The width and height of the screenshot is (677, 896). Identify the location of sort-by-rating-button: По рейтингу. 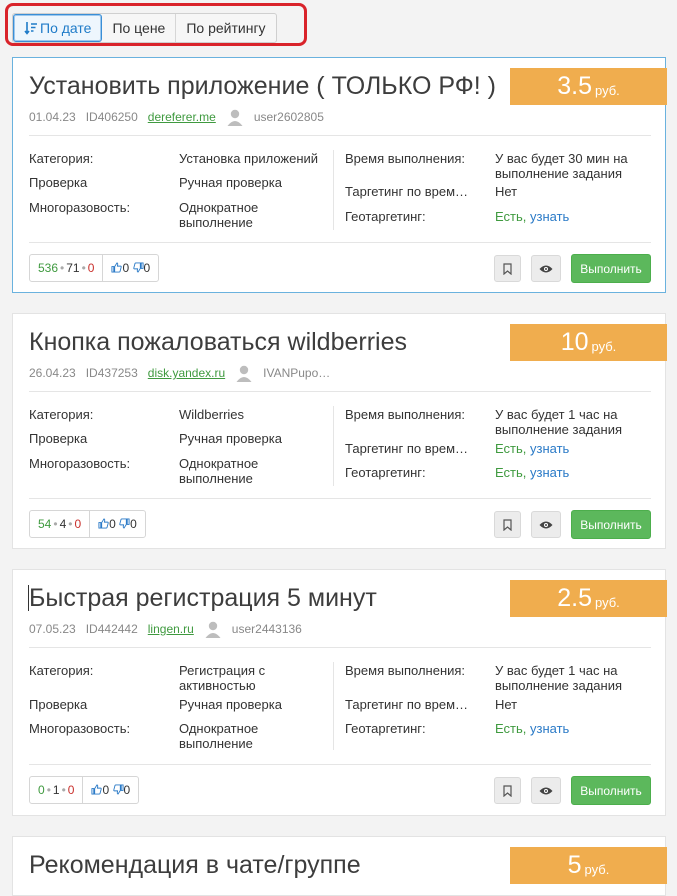
(225, 28).